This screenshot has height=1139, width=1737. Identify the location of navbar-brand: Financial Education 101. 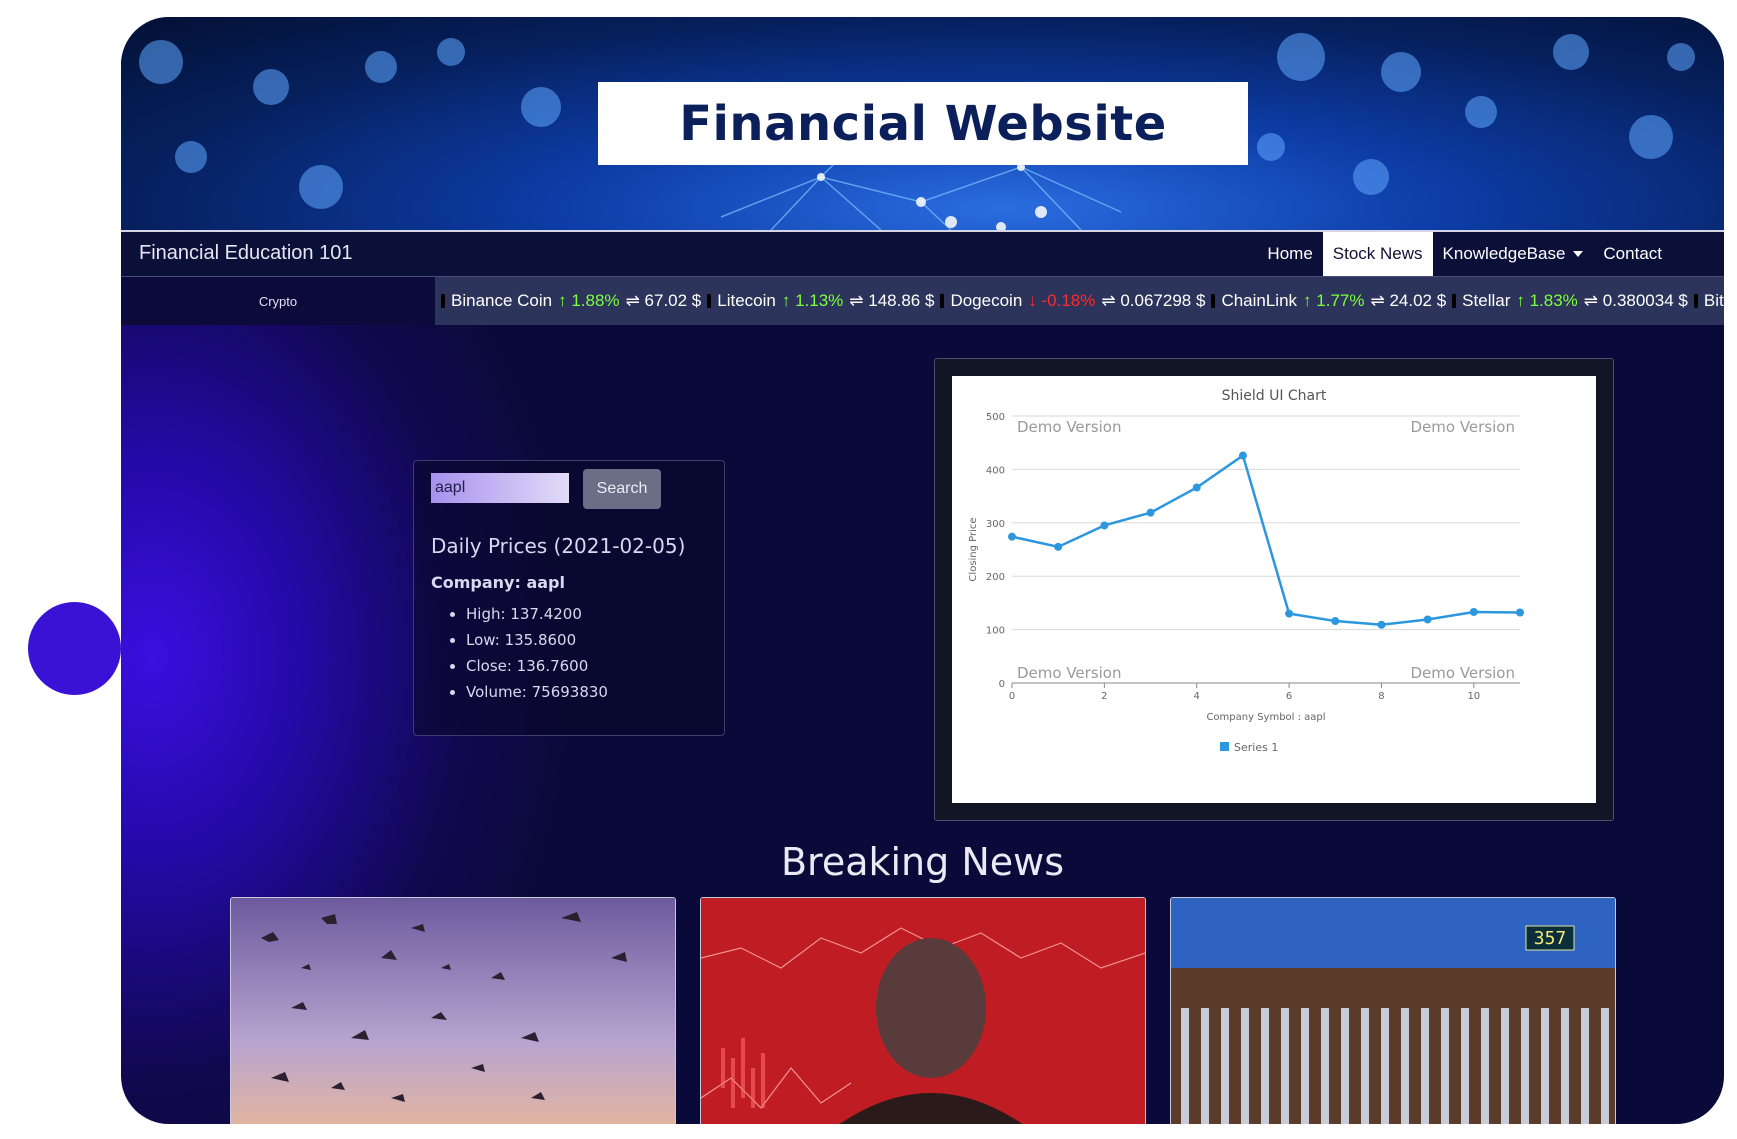
(245, 253).